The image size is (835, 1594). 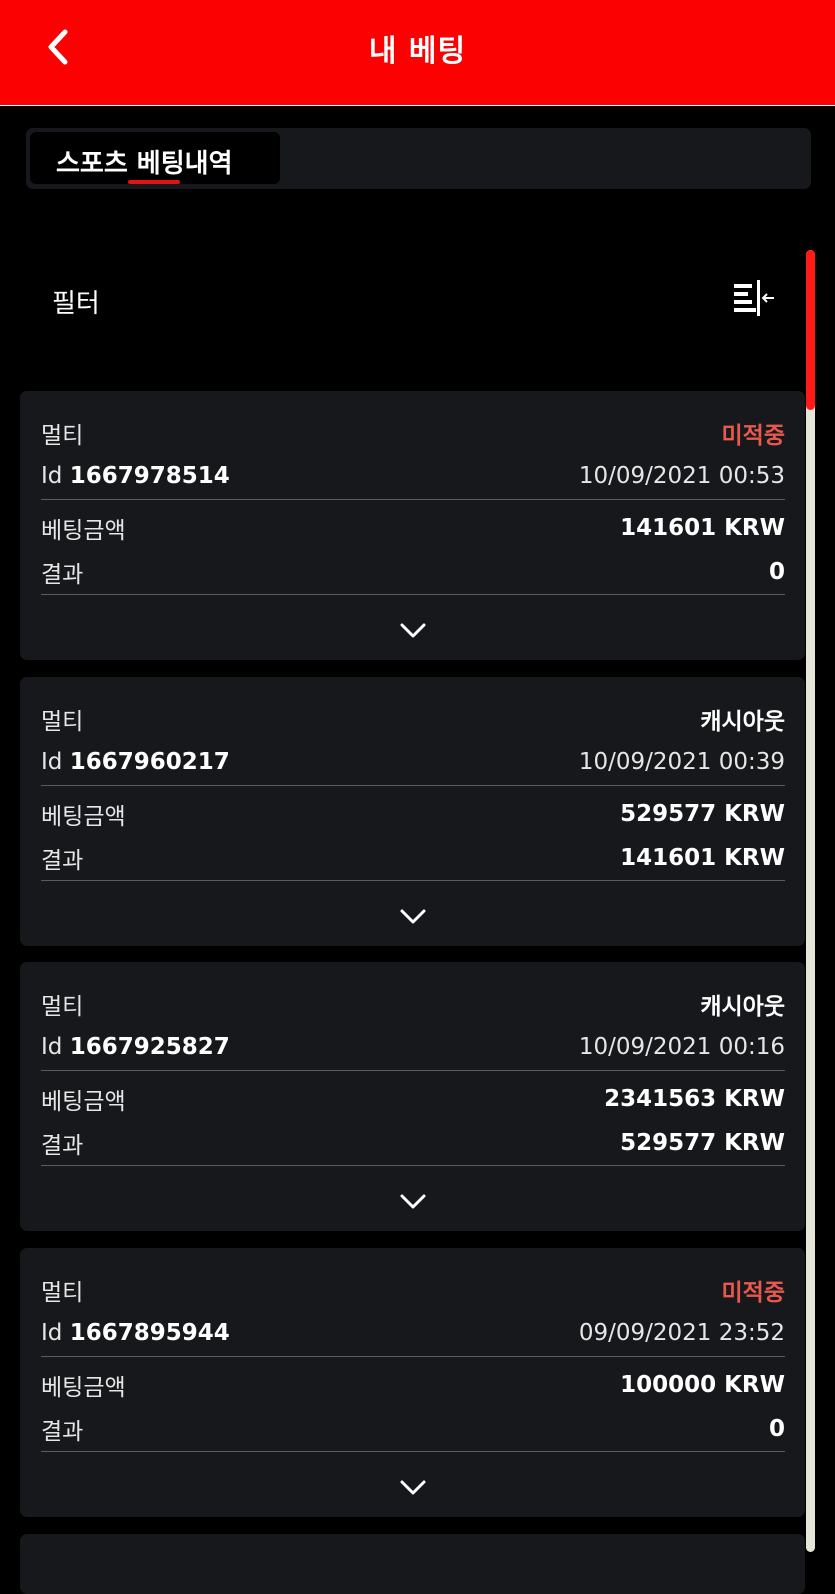 I want to click on result-value: 529577 KRW, so click(x=702, y=1143).